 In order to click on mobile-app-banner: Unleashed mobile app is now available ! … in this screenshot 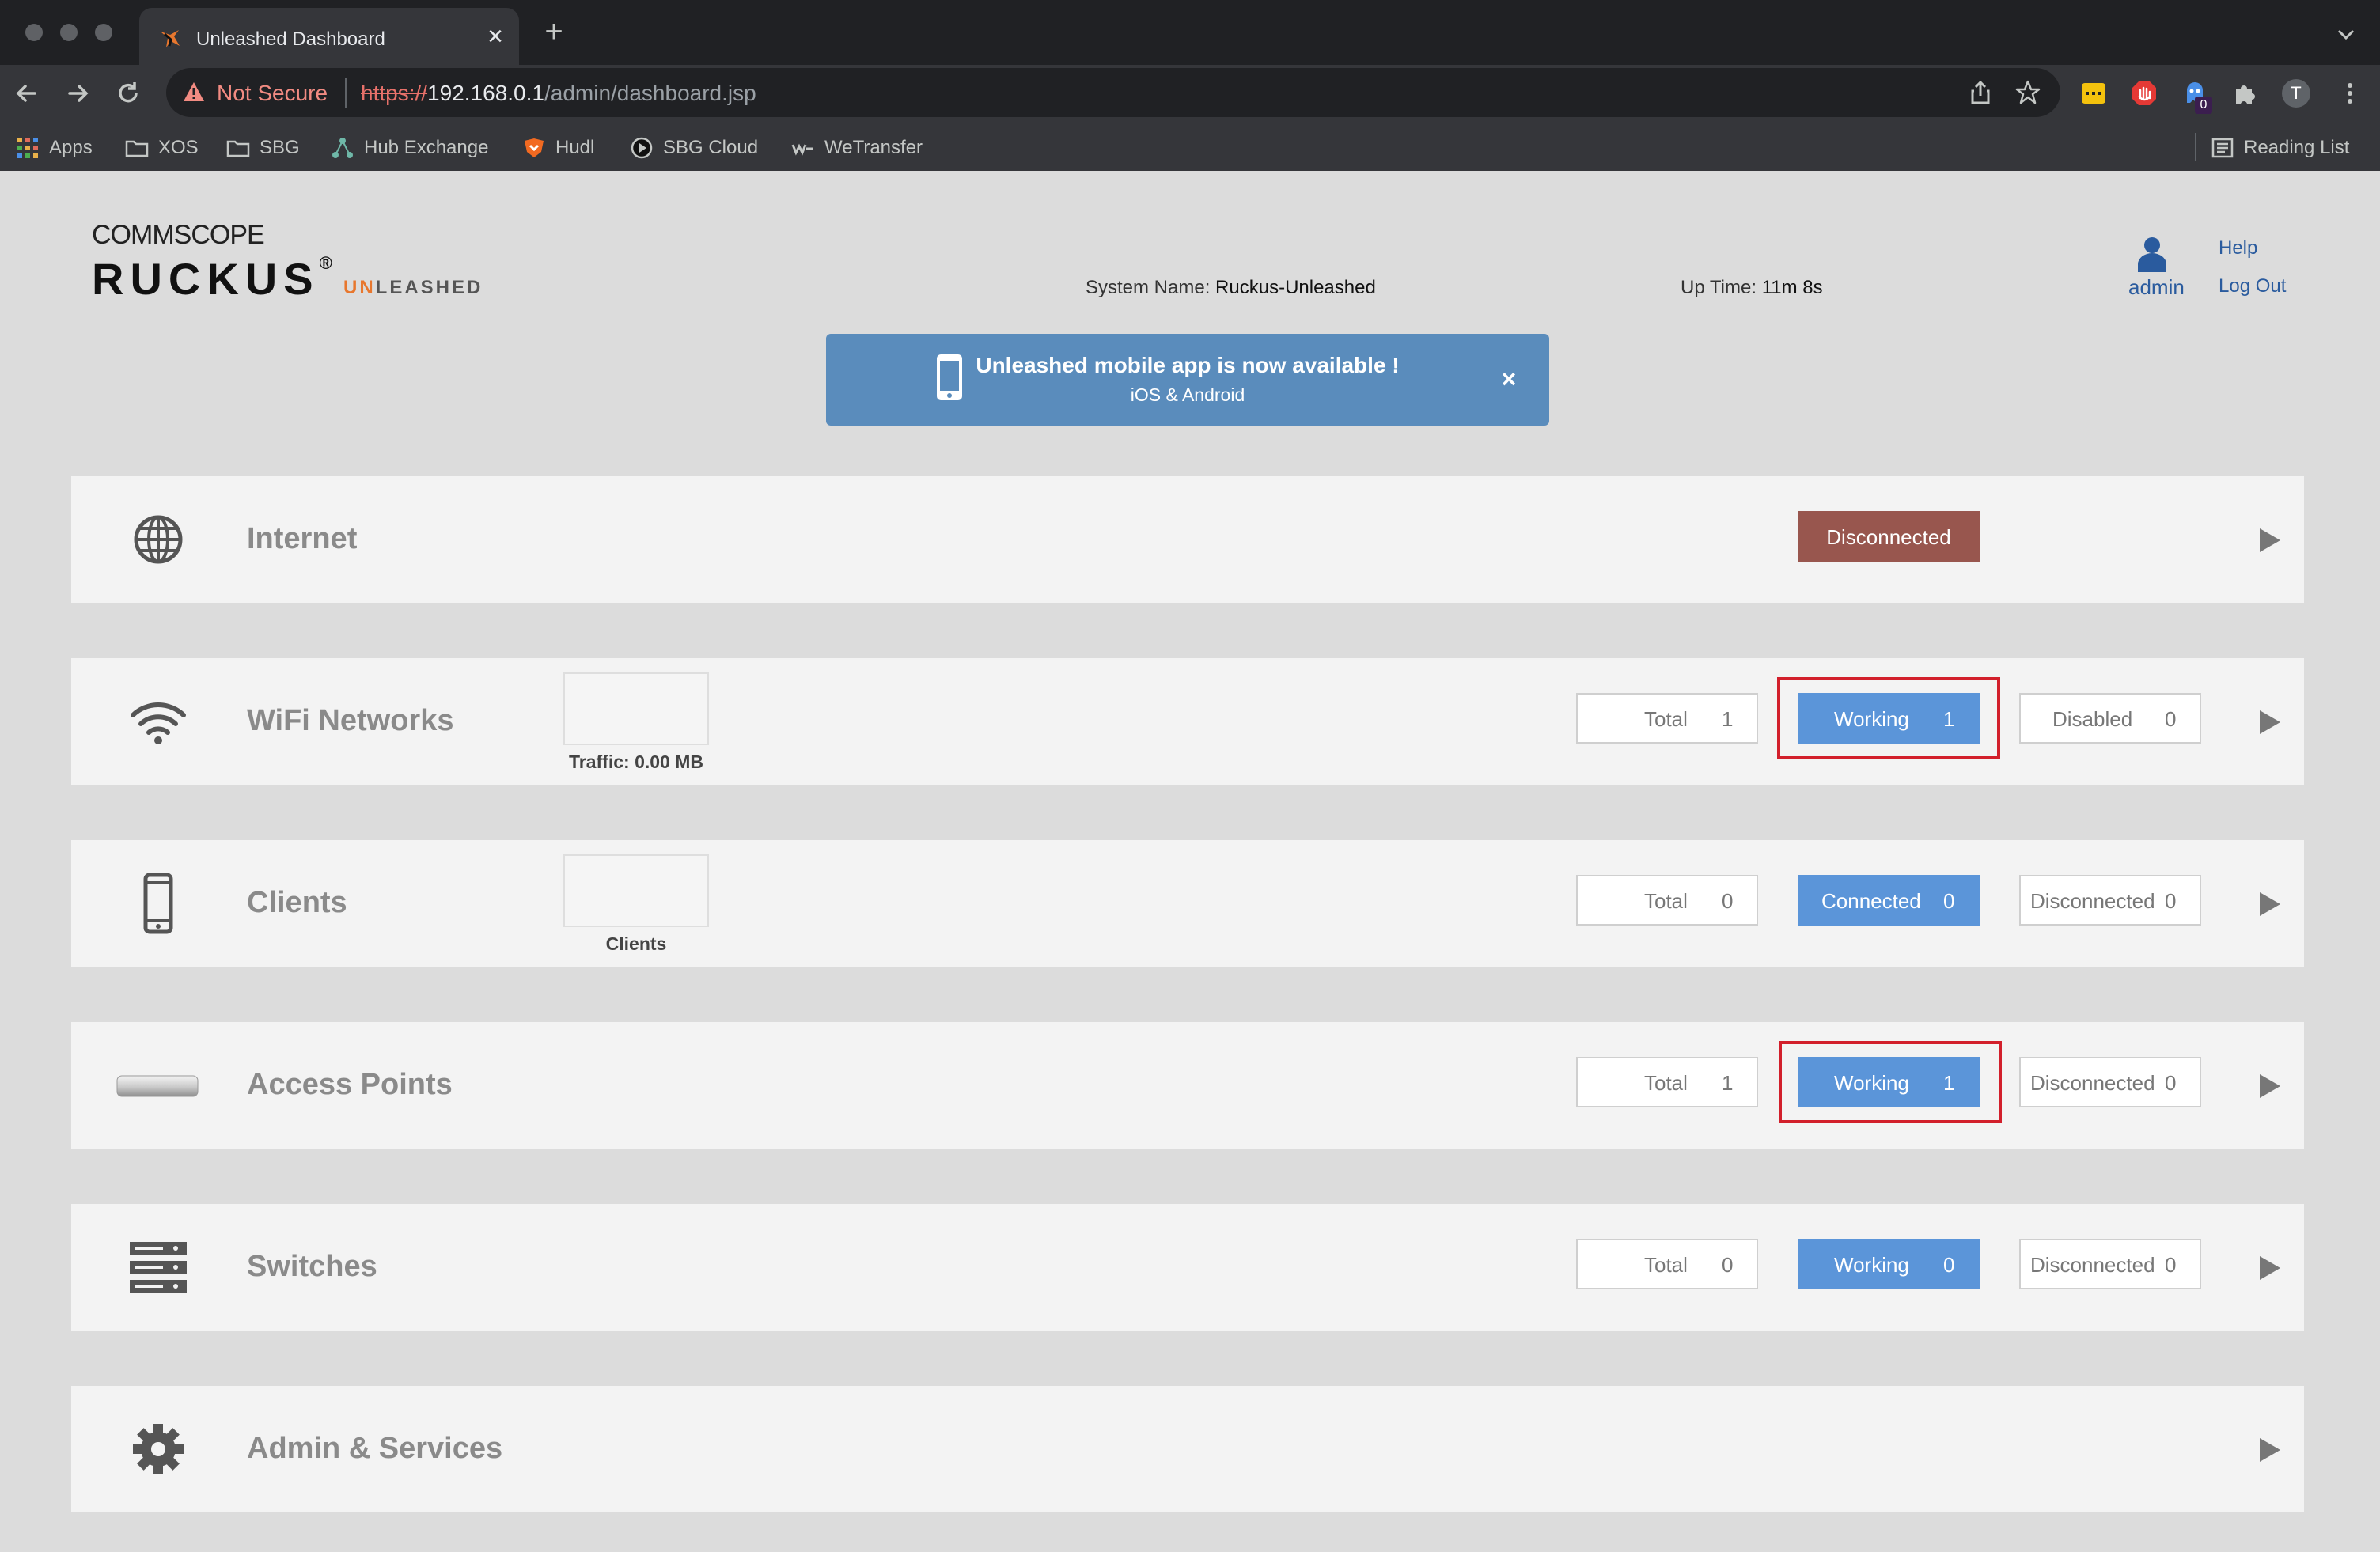, I will do `click(1187, 380)`.